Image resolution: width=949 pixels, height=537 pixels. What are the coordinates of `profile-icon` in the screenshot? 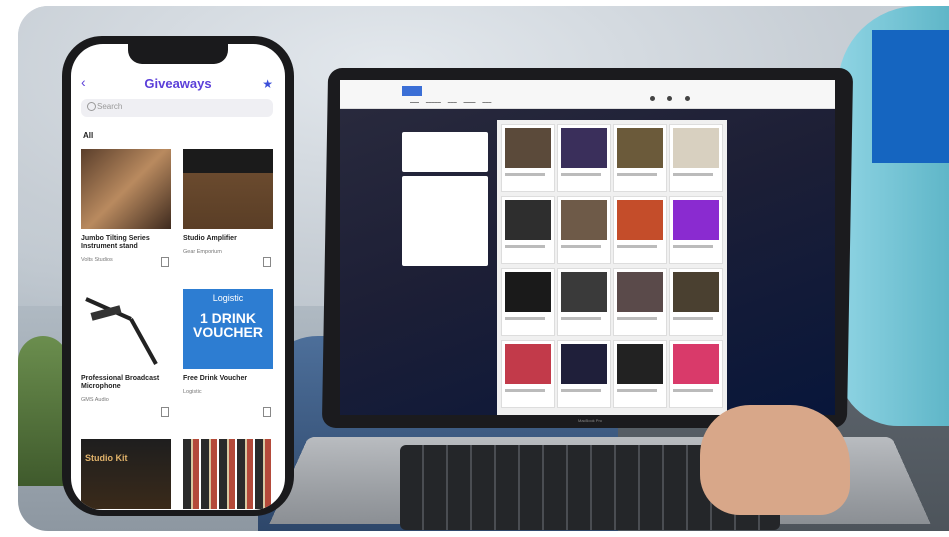 It's located at (687, 98).